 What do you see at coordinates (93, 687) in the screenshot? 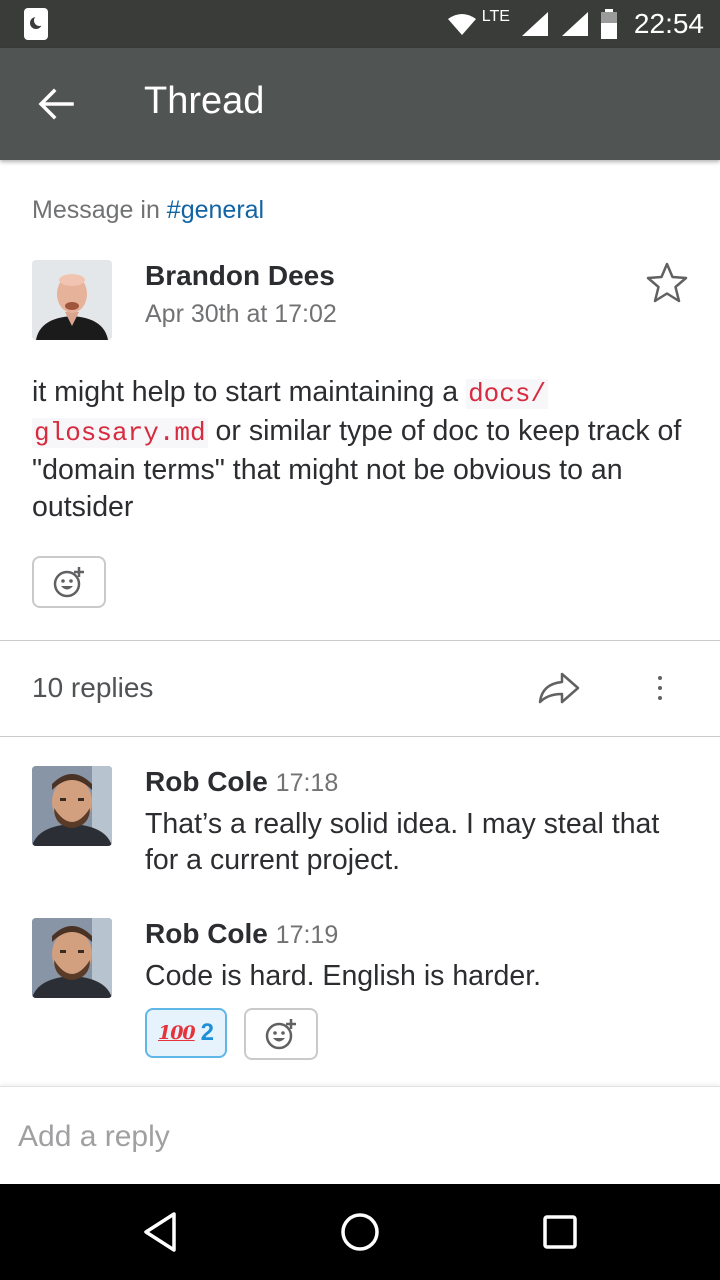
I see `reply-count: 10 replies` at bounding box center [93, 687].